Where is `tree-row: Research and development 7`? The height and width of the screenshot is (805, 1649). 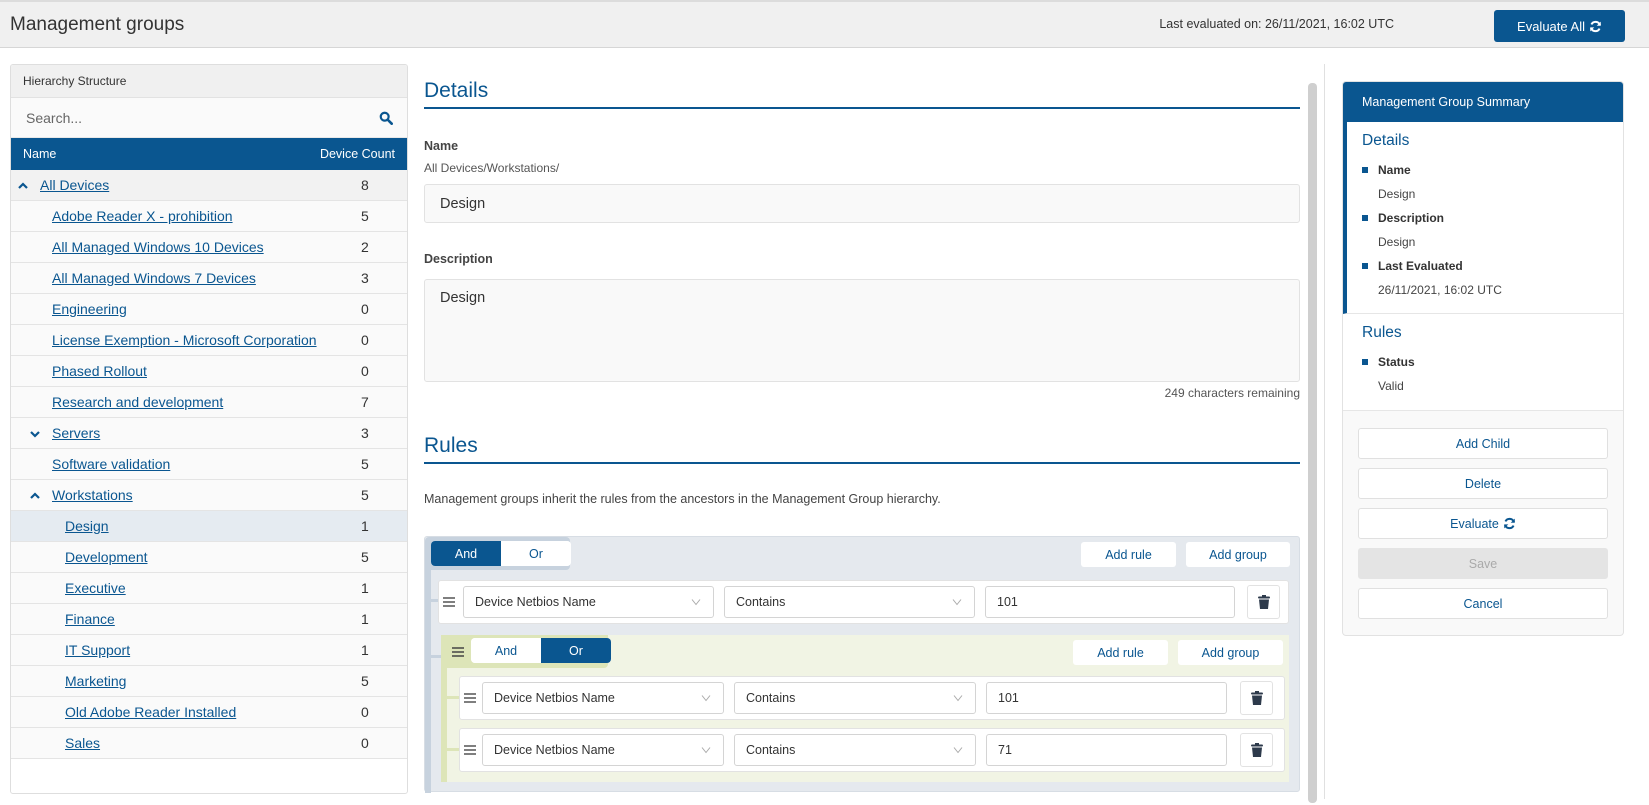 tree-row: Research and development 7 is located at coordinates (209, 402).